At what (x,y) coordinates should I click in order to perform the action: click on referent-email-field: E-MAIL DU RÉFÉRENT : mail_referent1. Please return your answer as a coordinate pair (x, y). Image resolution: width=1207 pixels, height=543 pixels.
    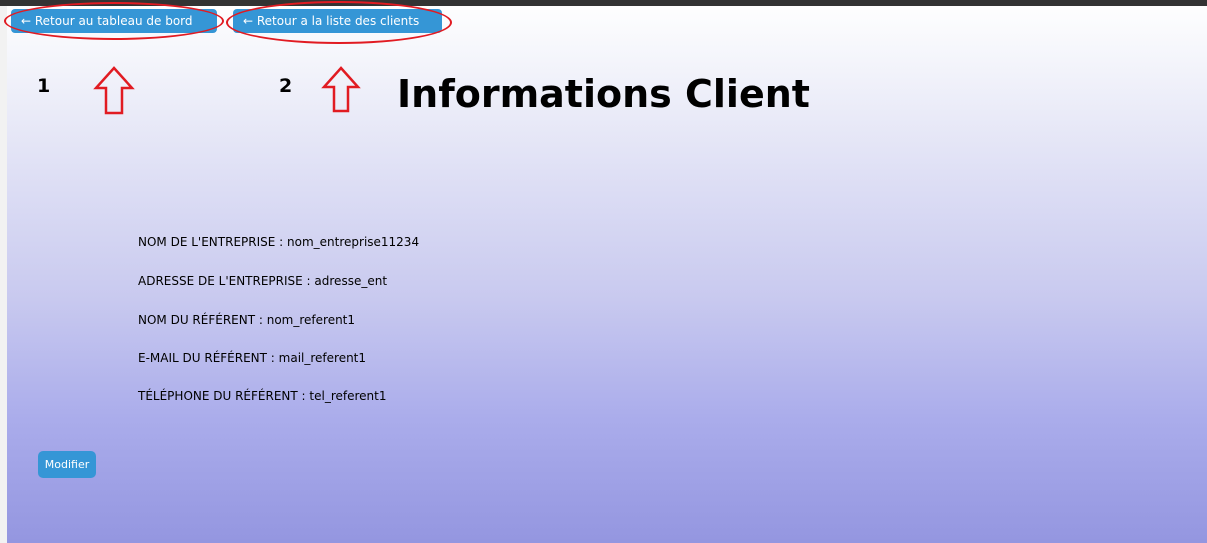
    Looking at the image, I should click on (252, 358).